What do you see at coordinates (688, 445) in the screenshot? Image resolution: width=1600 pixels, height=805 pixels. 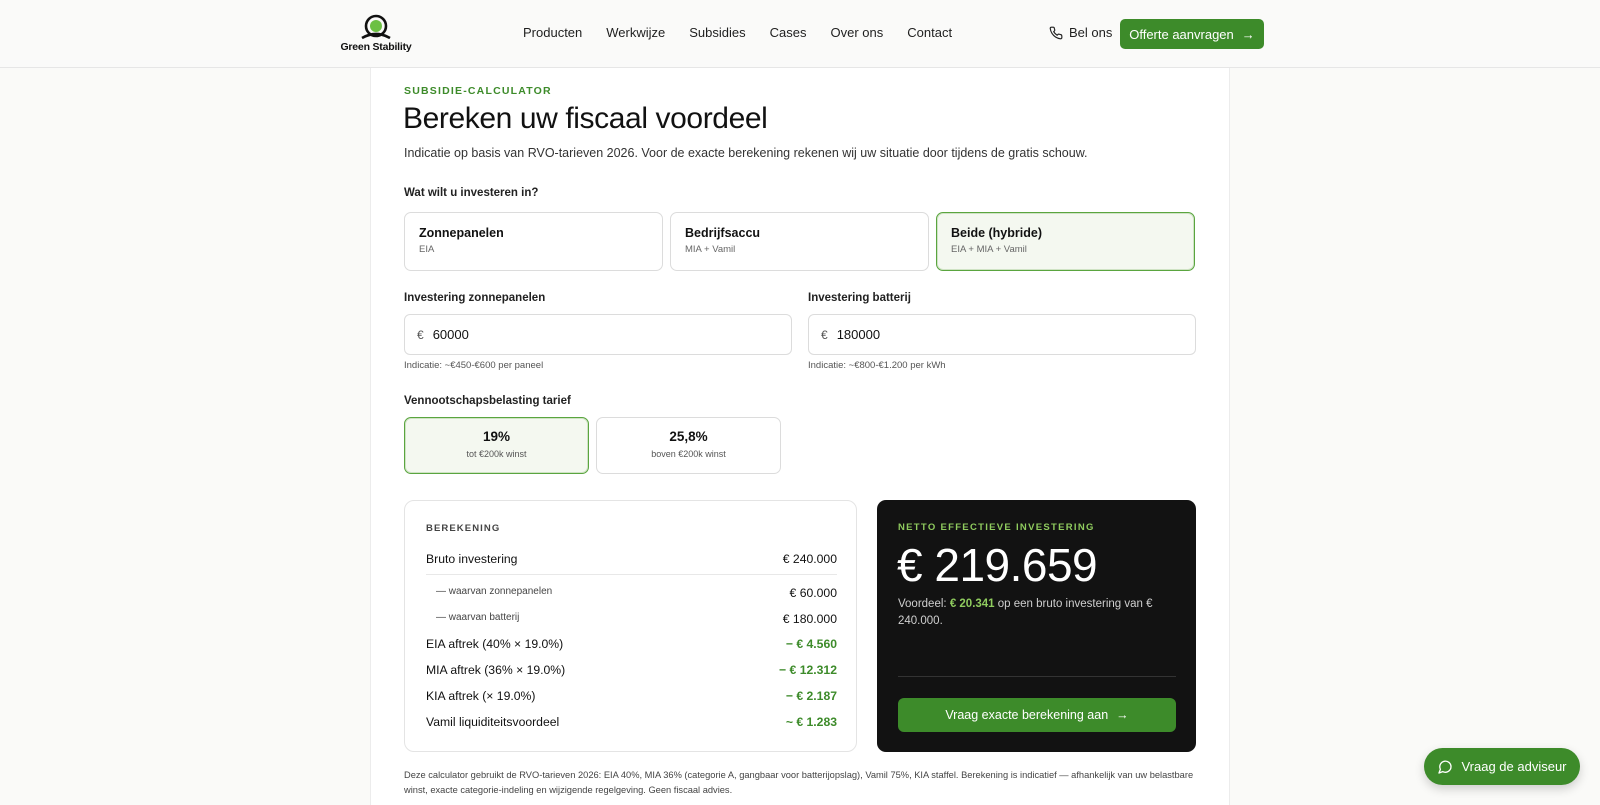 I see `tax-option-25-8: 25,8% boven €200k winst` at bounding box center [688, 445].